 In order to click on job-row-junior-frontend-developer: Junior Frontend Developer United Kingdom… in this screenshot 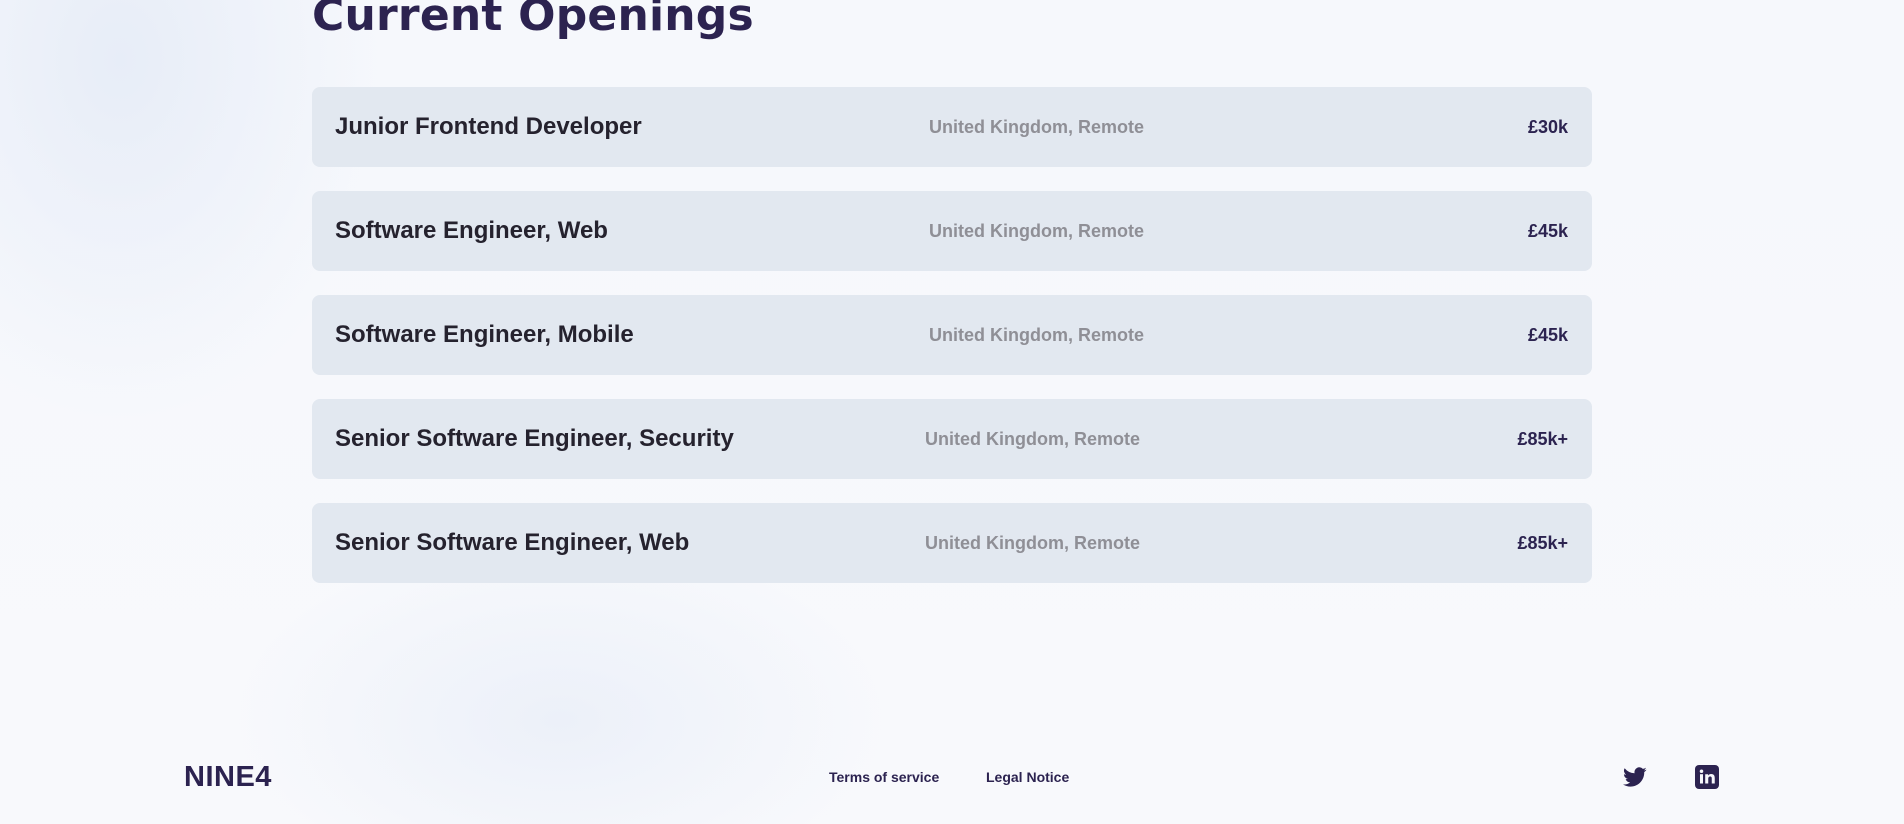, I will do `click(952, 127)`.